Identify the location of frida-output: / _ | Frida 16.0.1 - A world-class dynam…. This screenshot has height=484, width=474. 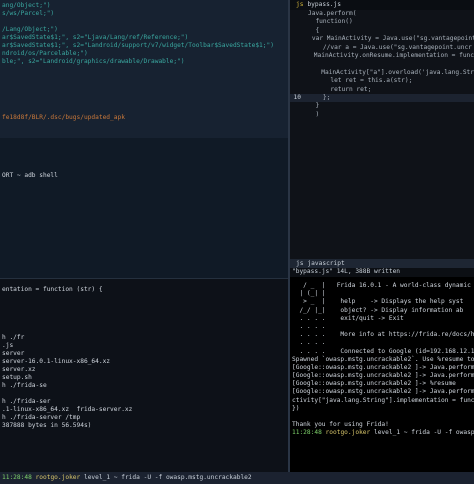
(382, 360).